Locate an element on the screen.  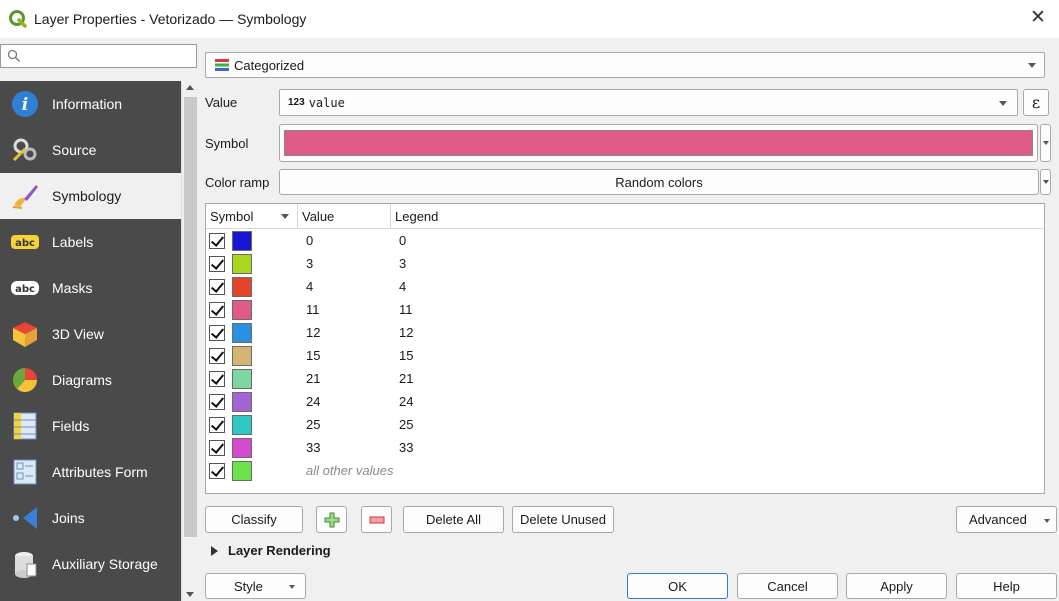
category-legend: 33 is located at coordinates (406, 447).